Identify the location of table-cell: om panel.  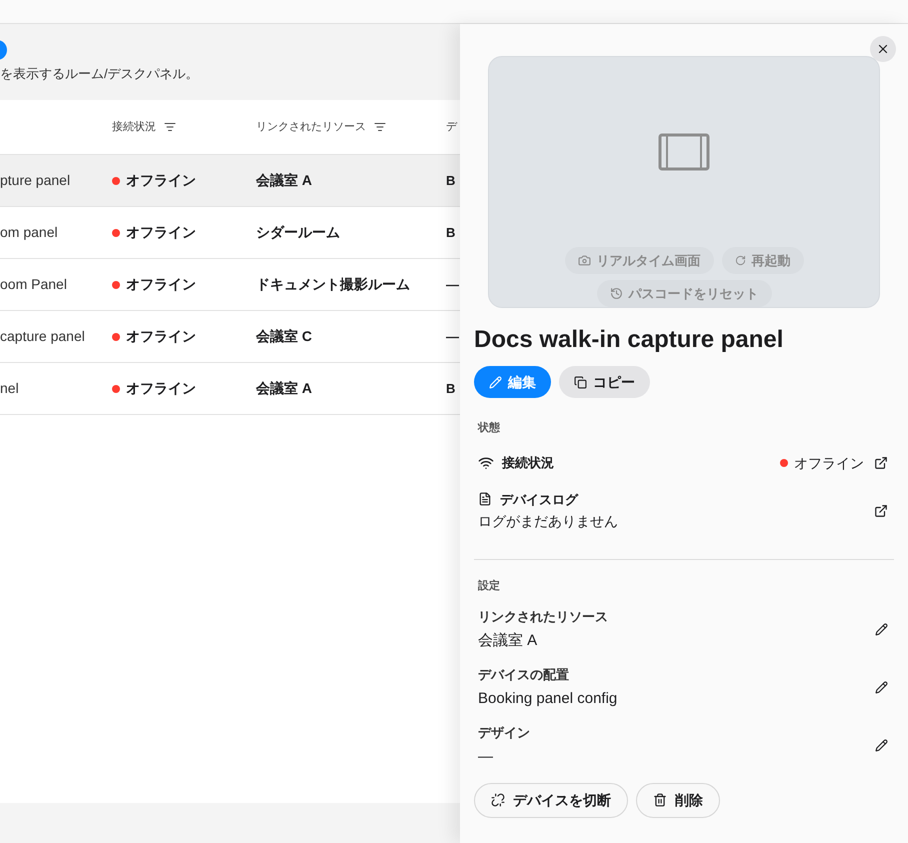
(29, 232).